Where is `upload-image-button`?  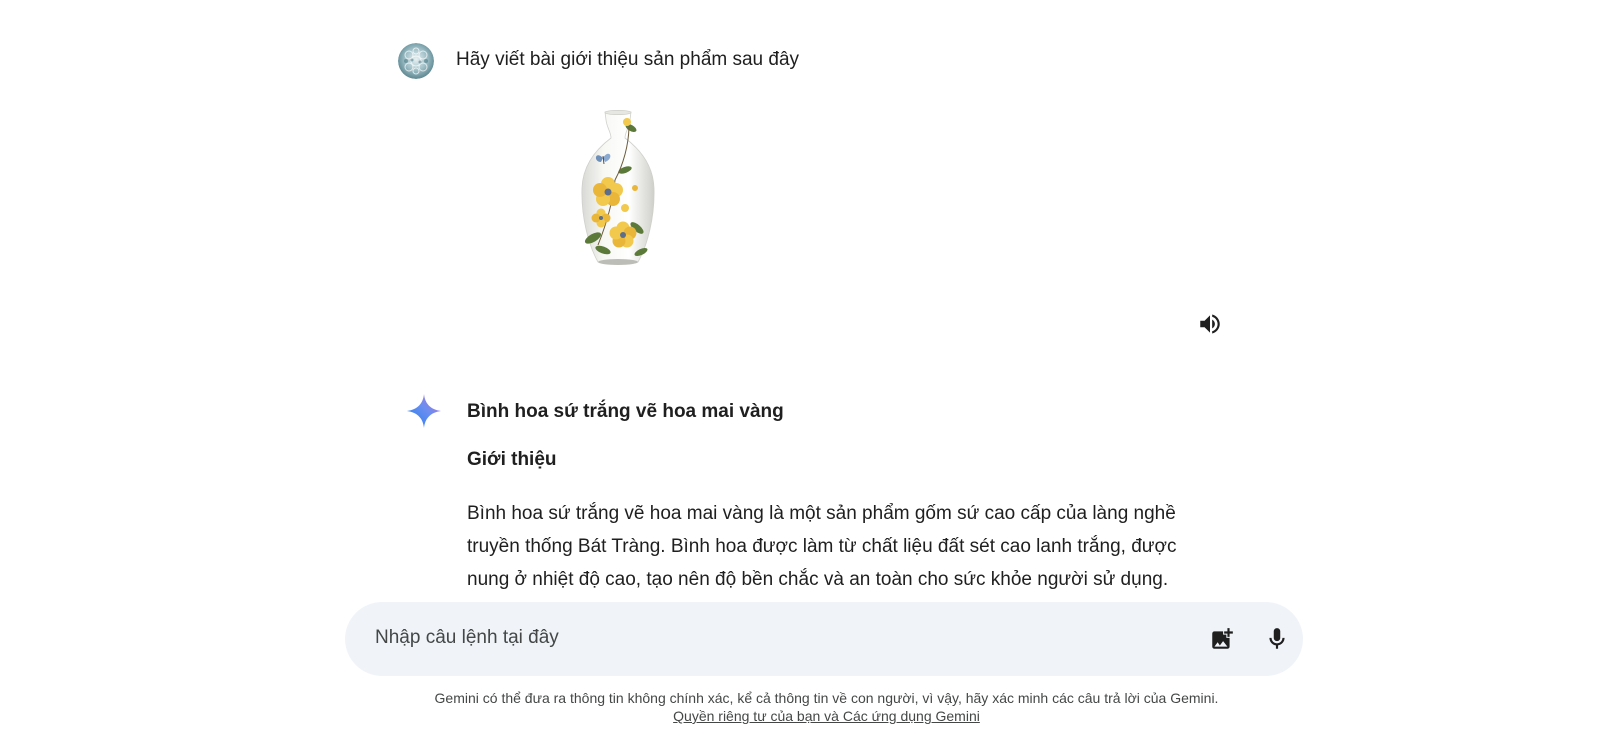
upload-image-button is located at coordinates (1222, 639).